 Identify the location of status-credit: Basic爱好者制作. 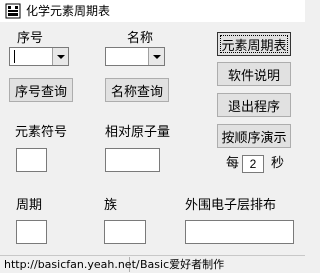
(182, 264).